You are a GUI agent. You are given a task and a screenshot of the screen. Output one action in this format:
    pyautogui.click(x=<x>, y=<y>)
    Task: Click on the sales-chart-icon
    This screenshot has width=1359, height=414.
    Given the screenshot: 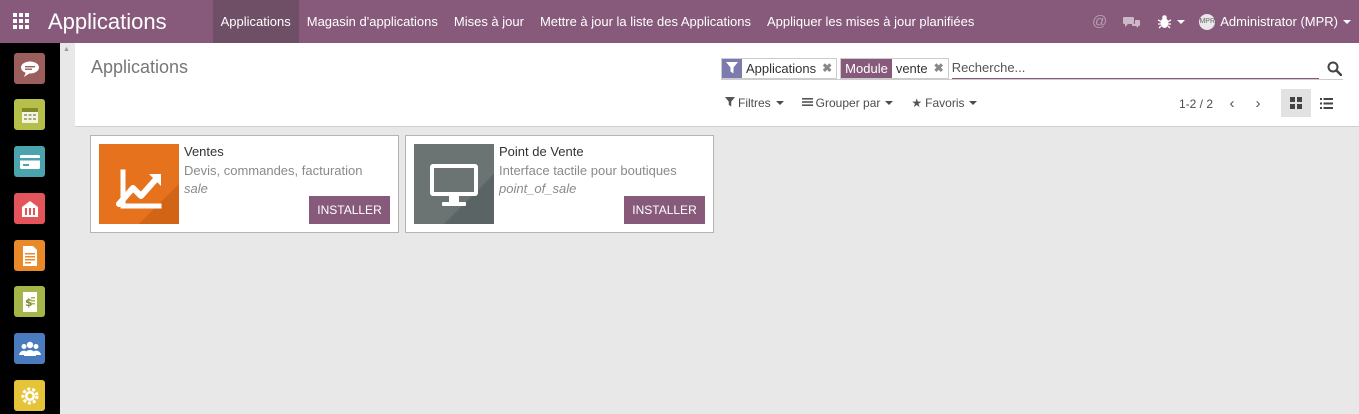 What is the action you would take?
    pyautogui.click(x=139, y=184)
    